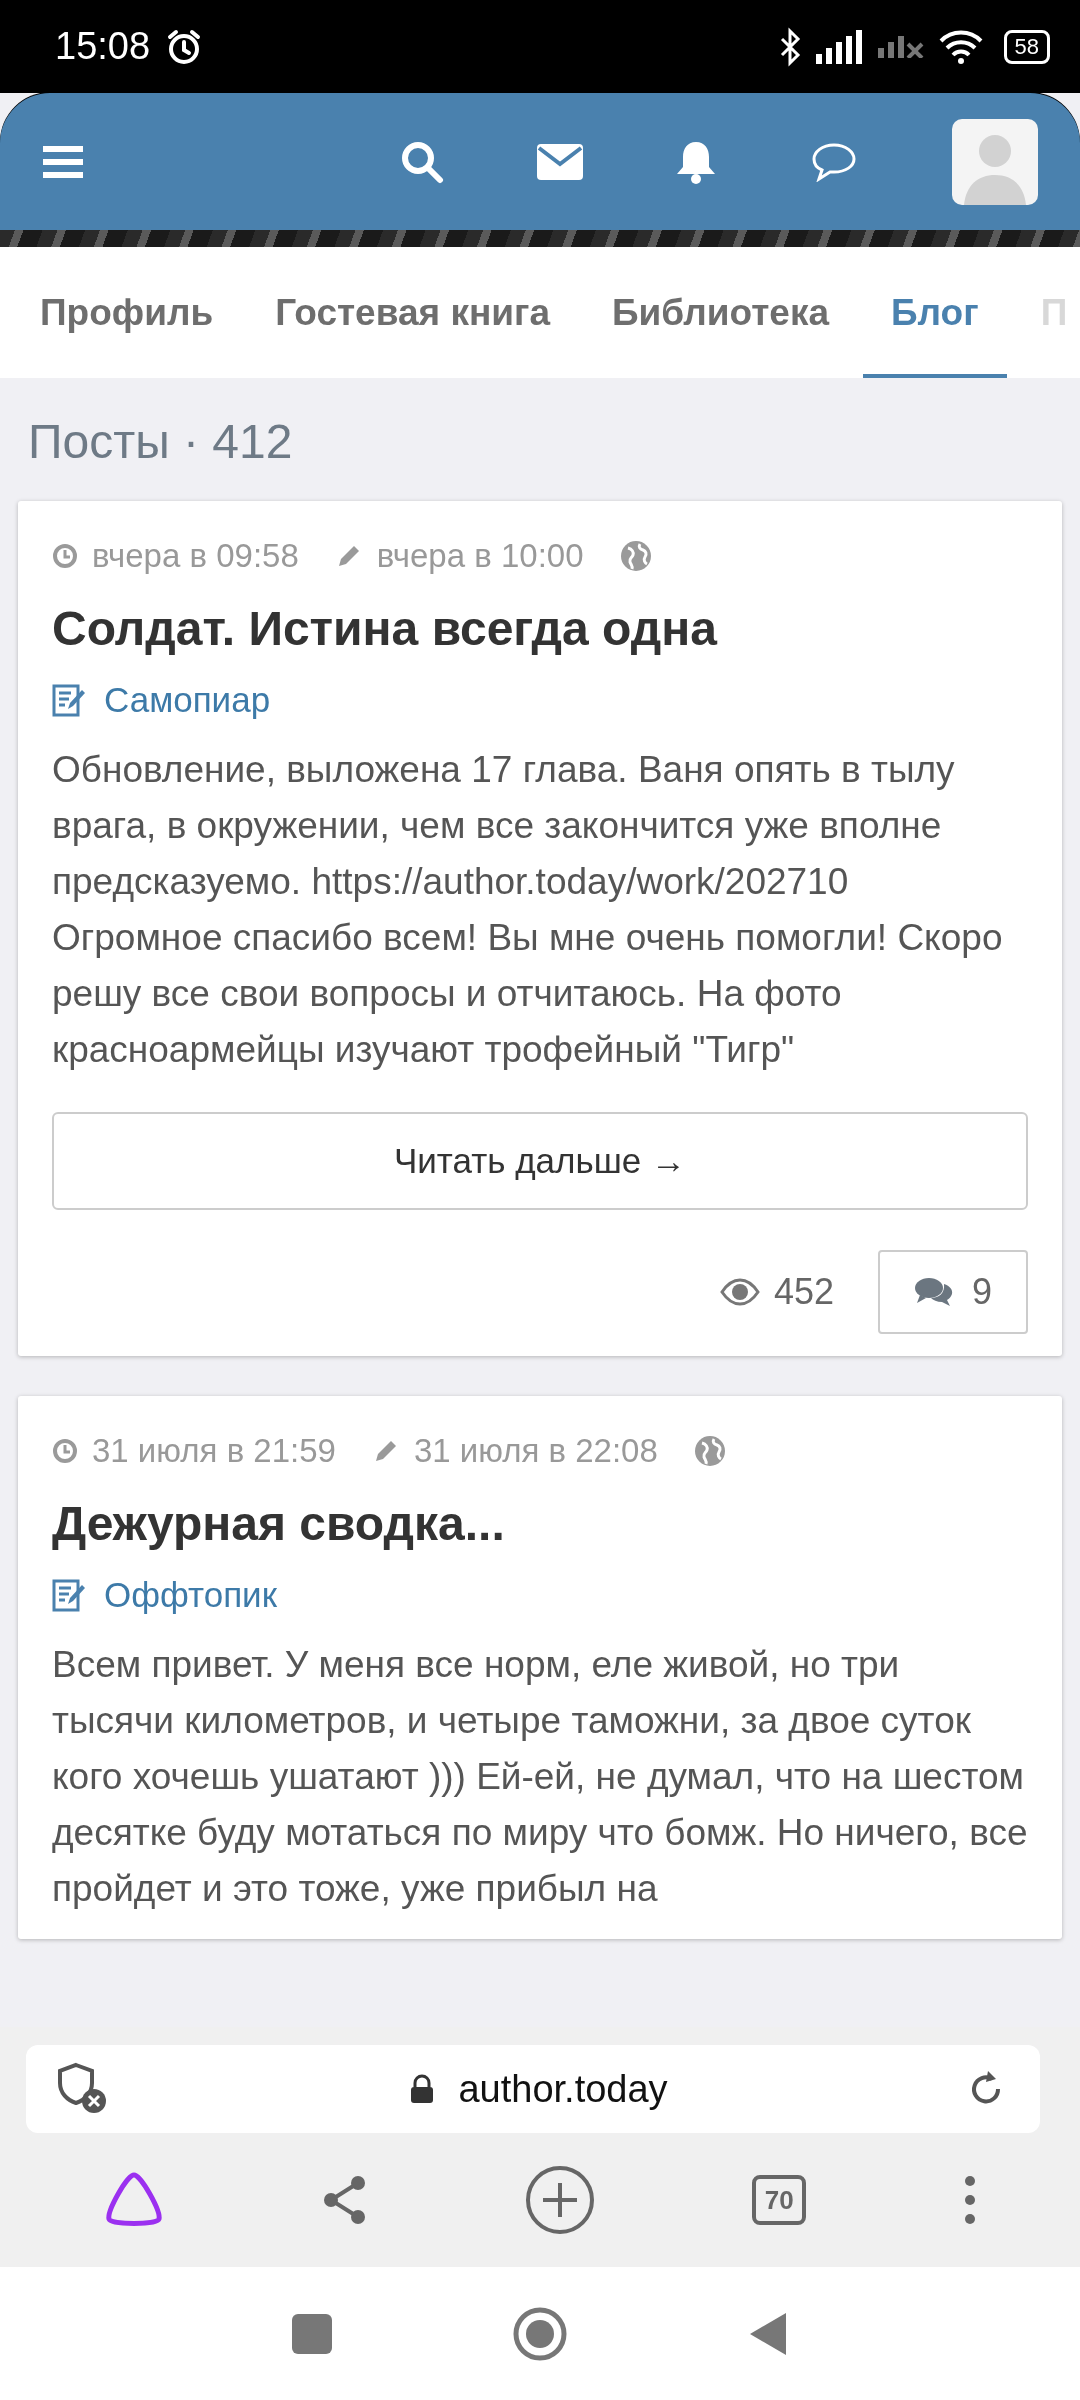  What do you see at coordinates (696, 161) in the screenshot?
I see `bell-icon` at bounding box center [696, 161].